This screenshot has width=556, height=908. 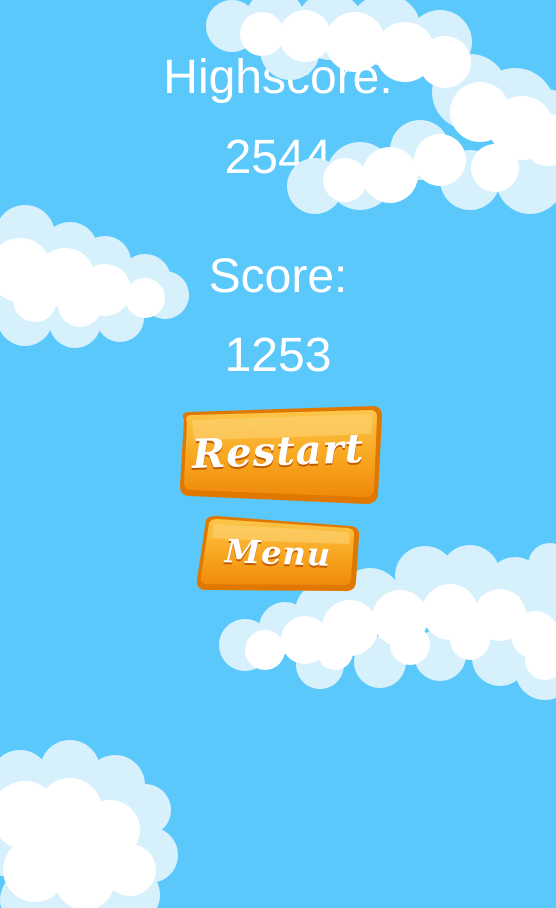 I want to click on menu-button-shape, so click(x=278, y=554).